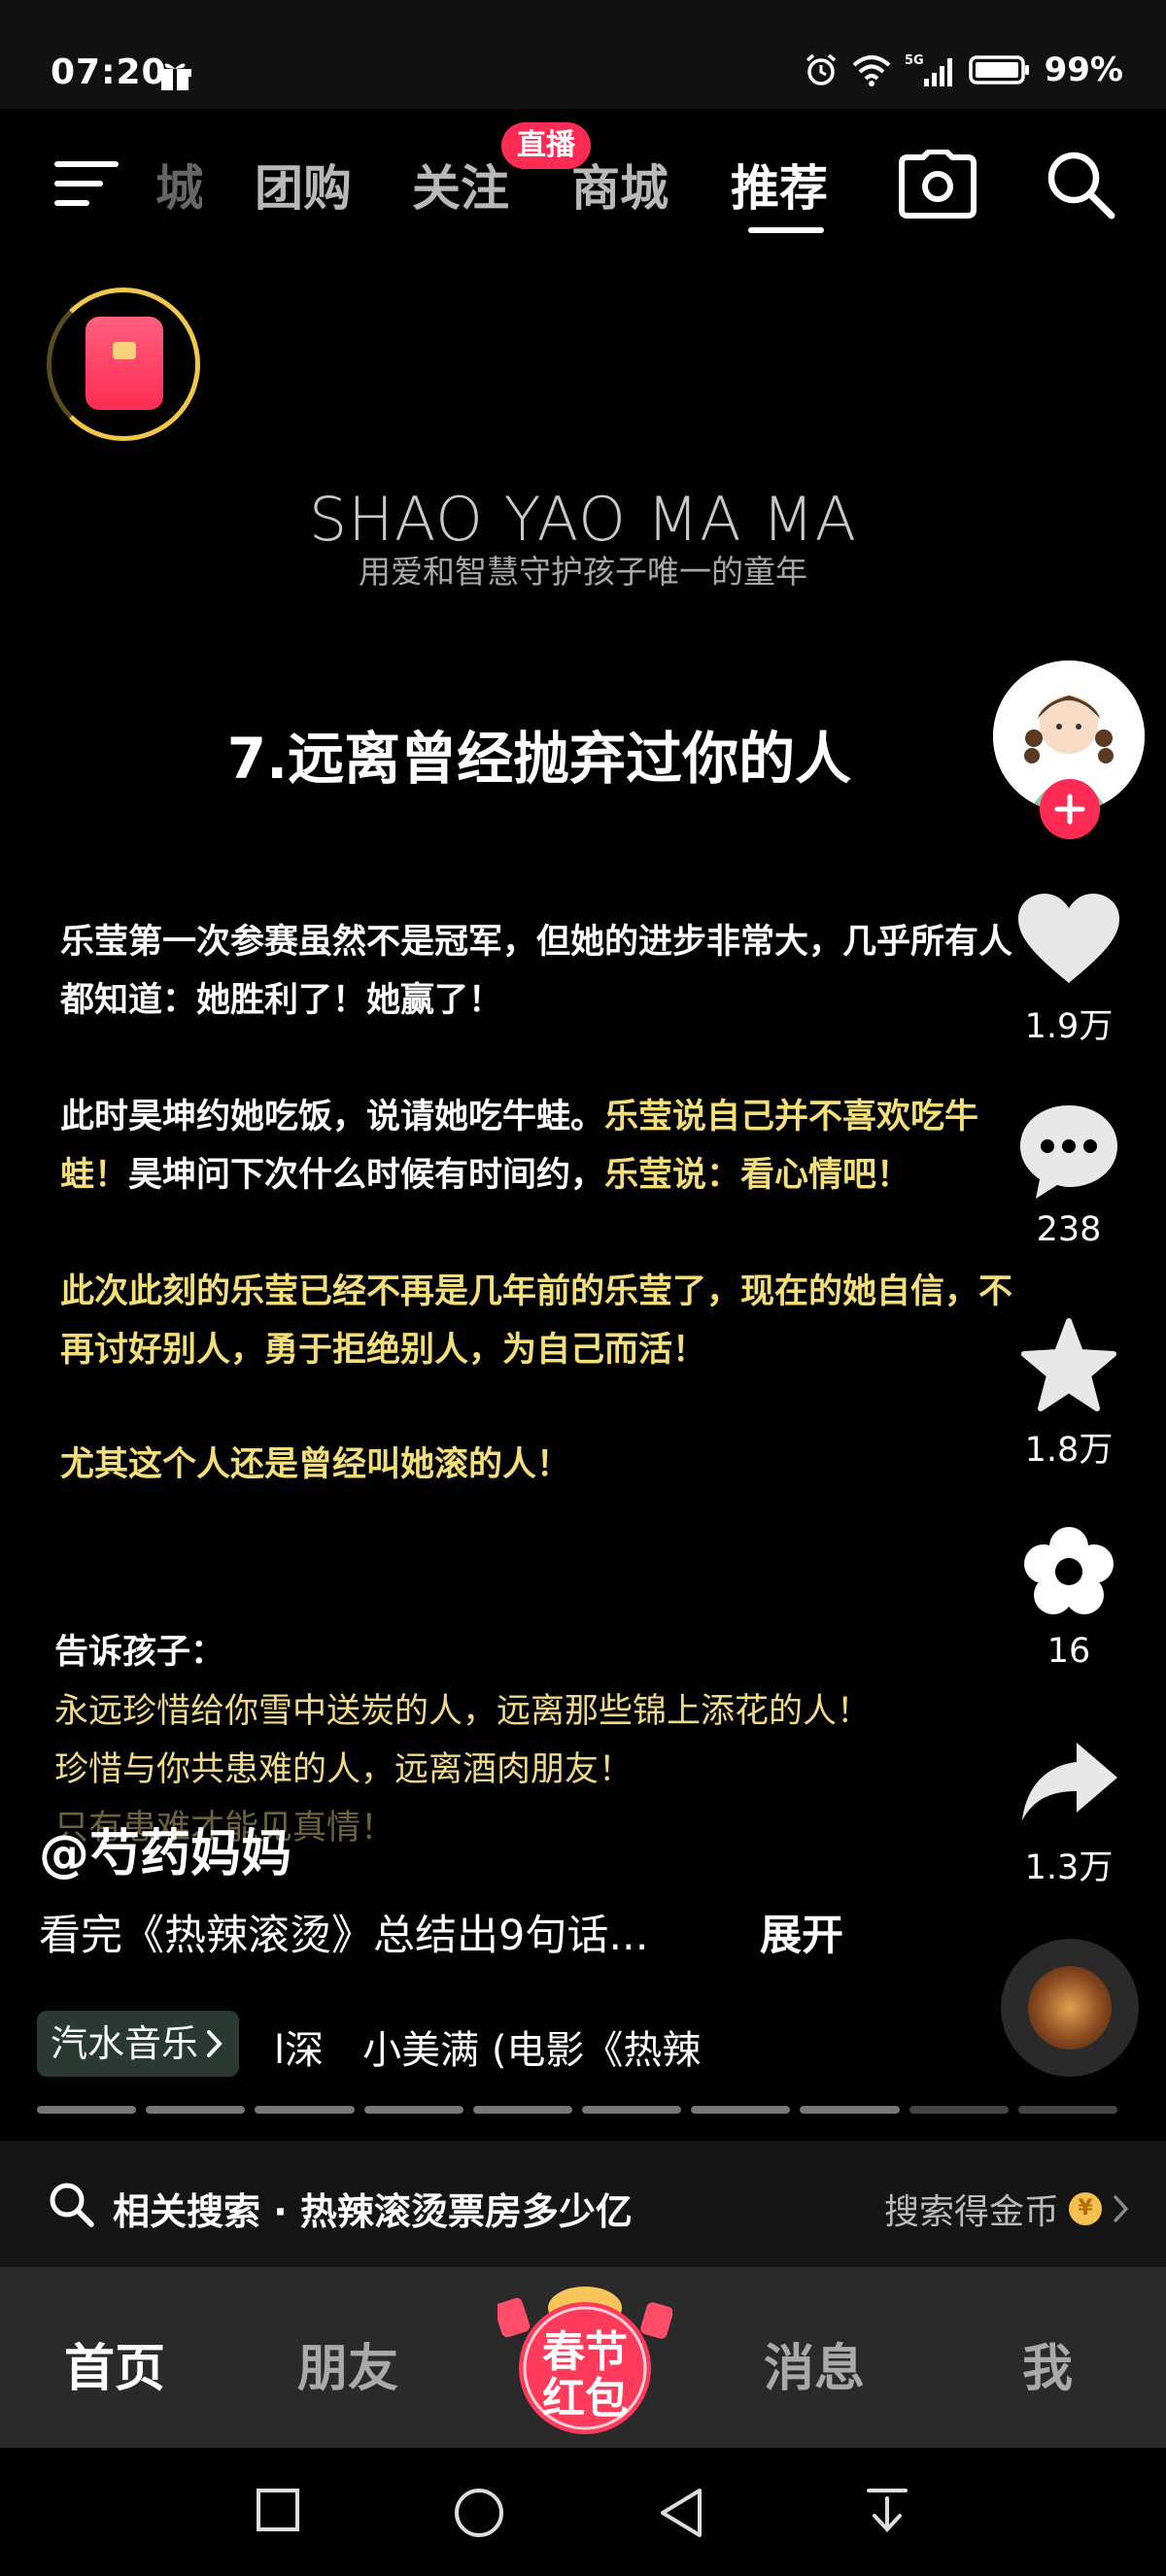 This screenshot has height=2576, width=1166. What do you see at coordinates (585, 2375) in the screenshot?
I see `festival-label: 春节红包` at bounding box center [585, 2375].